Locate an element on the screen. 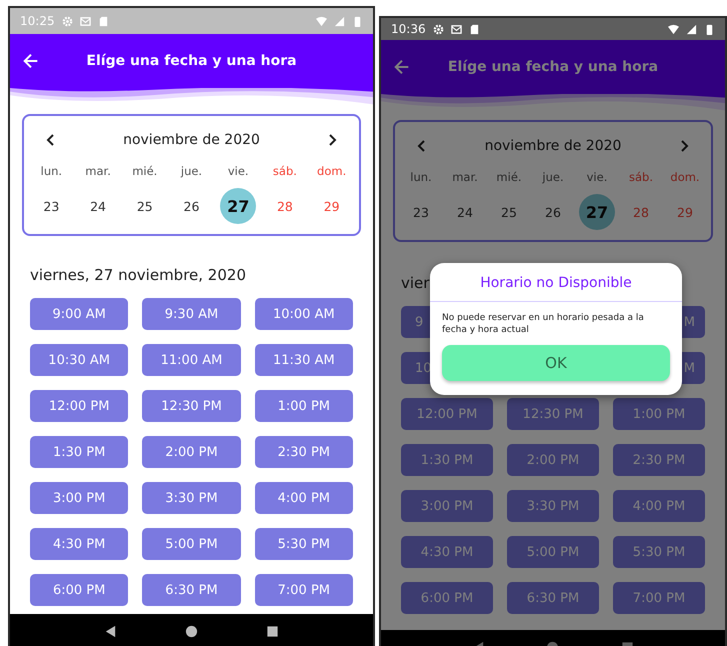  time-slot-button: 9:00 AM is located at coordinates (79, 314).